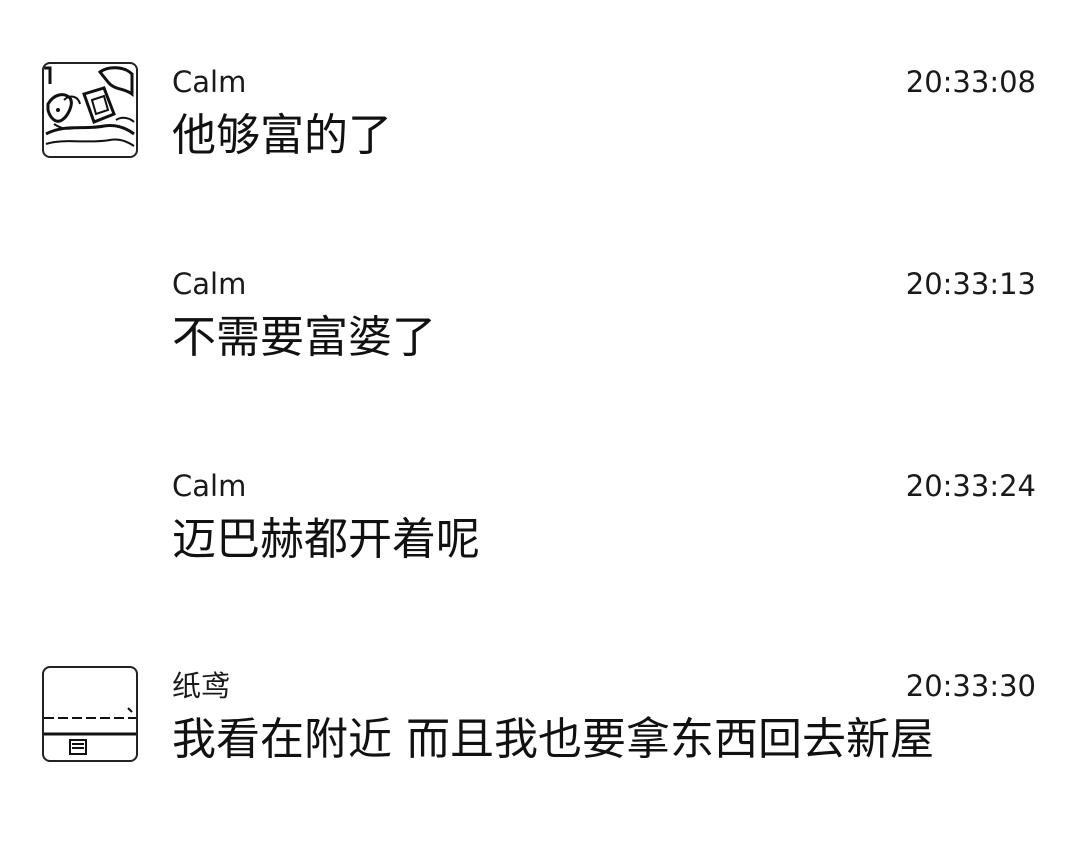 The height and width of the screenshot is (866, 1080). Describe the element at coordinates (201, 686) in the screenshot. I see `sender-name: 纸鸢` at that location.